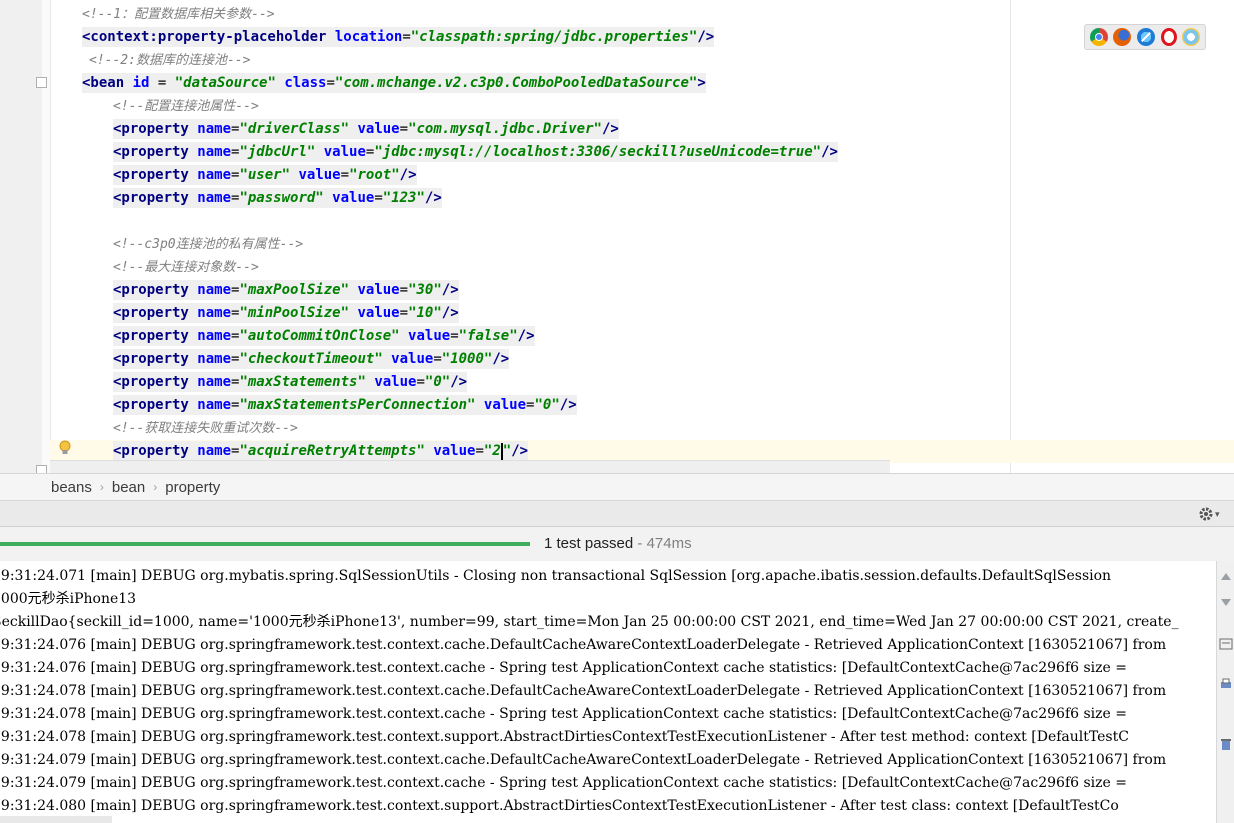  Describe the element at coordinates (507, 451) in the screenshot. I see `code-token: "` at that location.